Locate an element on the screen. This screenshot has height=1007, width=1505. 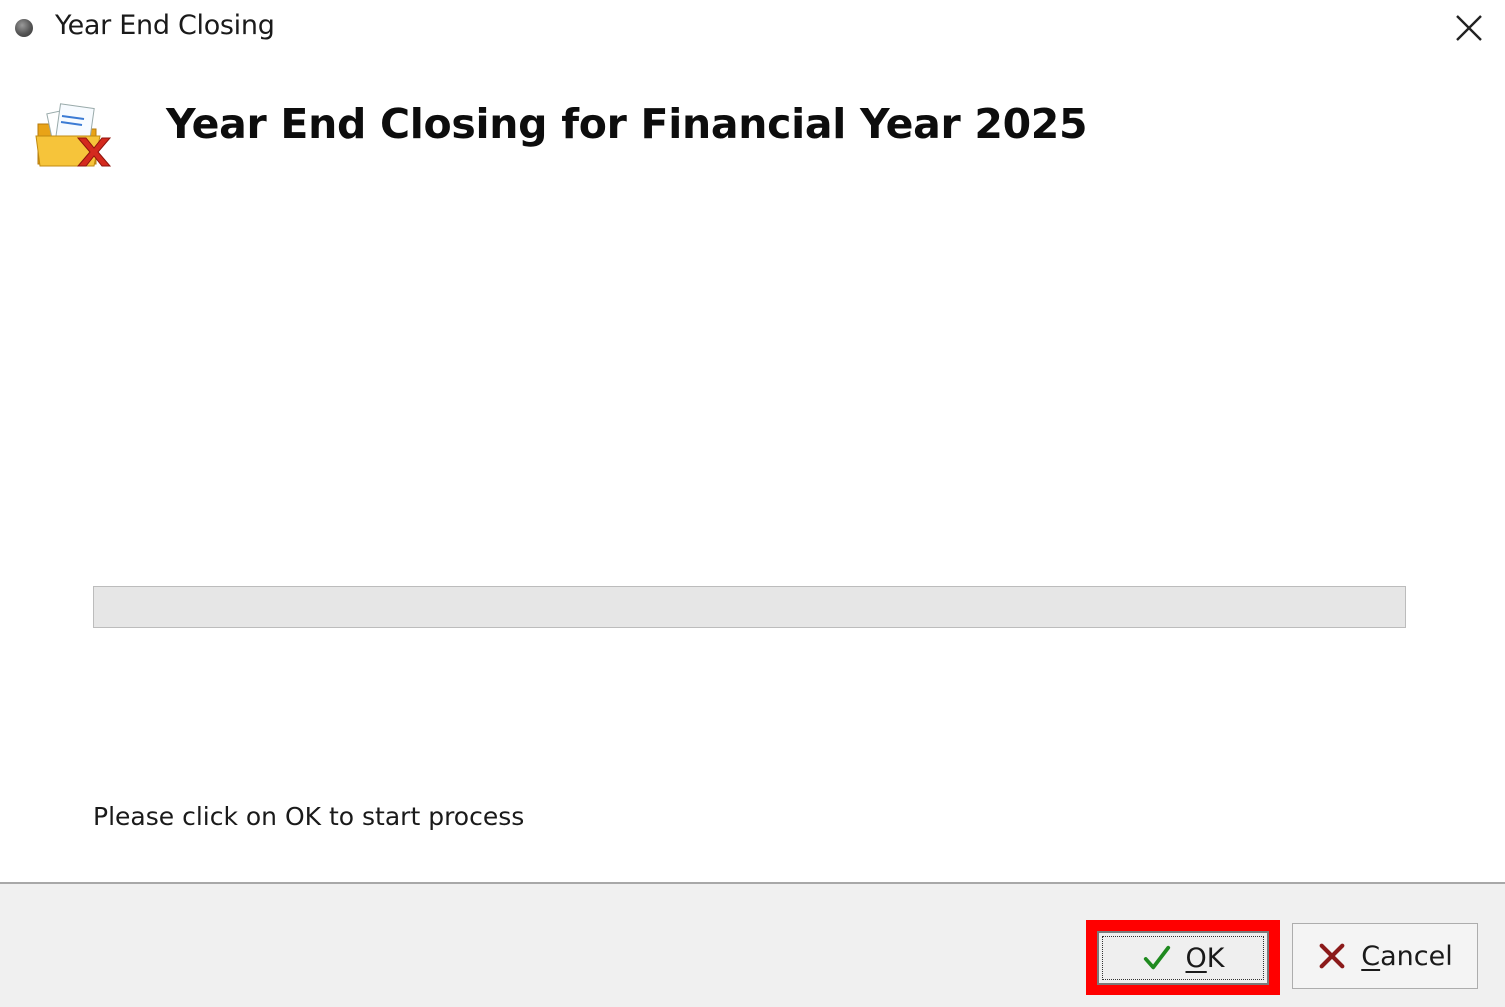
close-button is located at coordinates (1468, 28).